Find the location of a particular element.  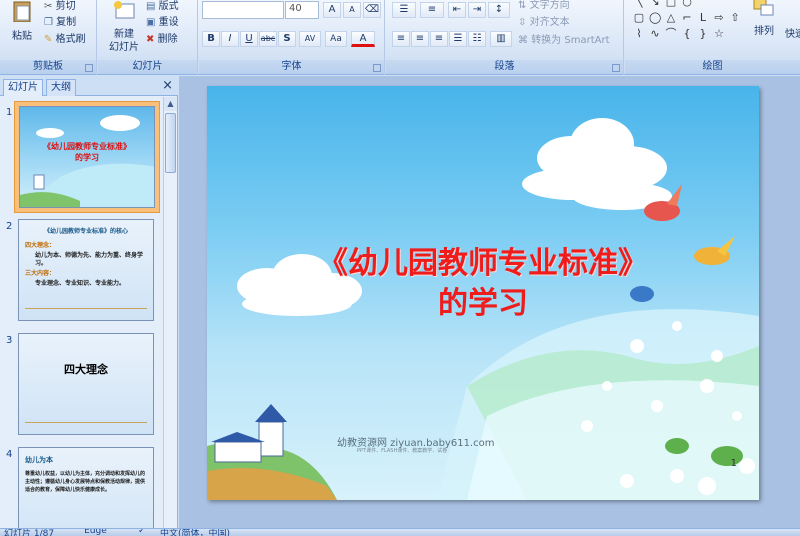

decrease-indent-button: ⇤ is located at coordinates (457, 10).